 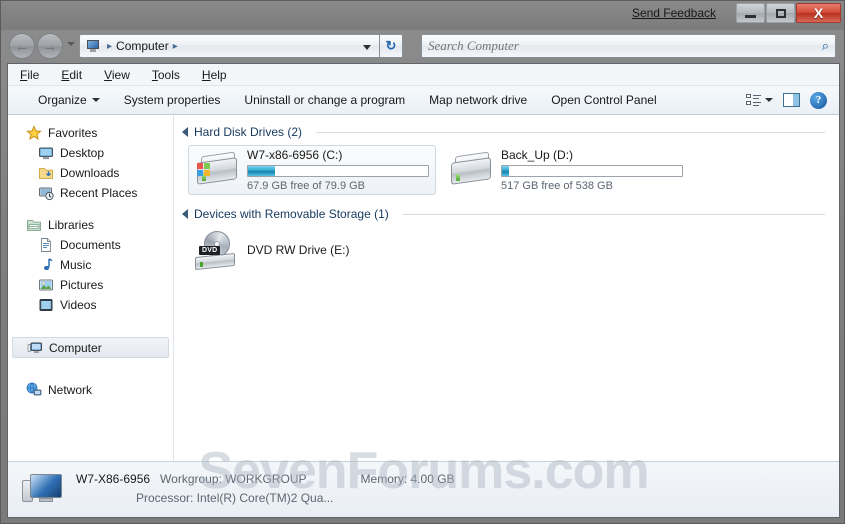 What do you see at coordinates (142, 46) in the screenshot?
I see `breadcrumb-computer: Computer` at bounding box center [142, 46].